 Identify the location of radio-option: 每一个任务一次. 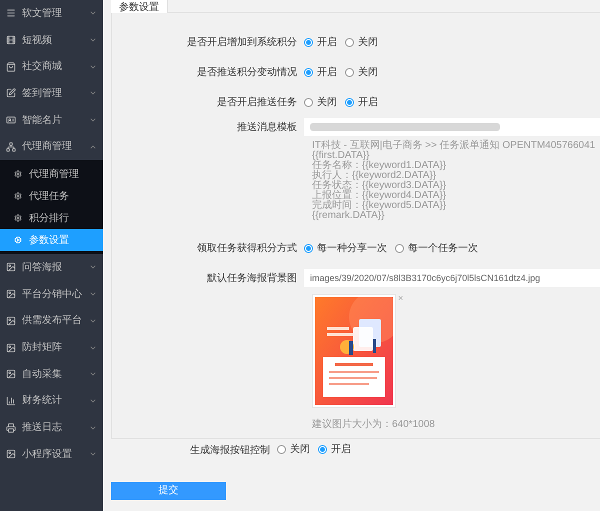
(436, 248).